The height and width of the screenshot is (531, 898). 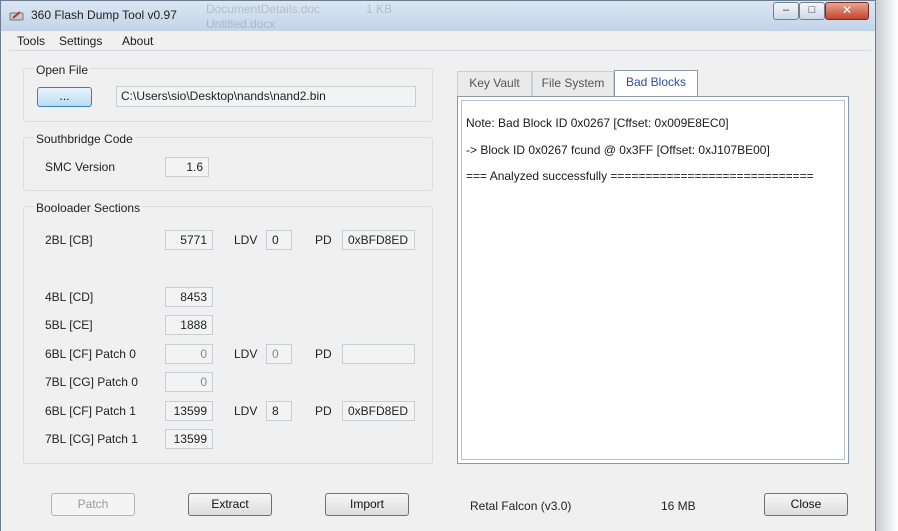 I want to click on cg0-label: 7BL [CG] Patch 0, so click(x=91, y=382).